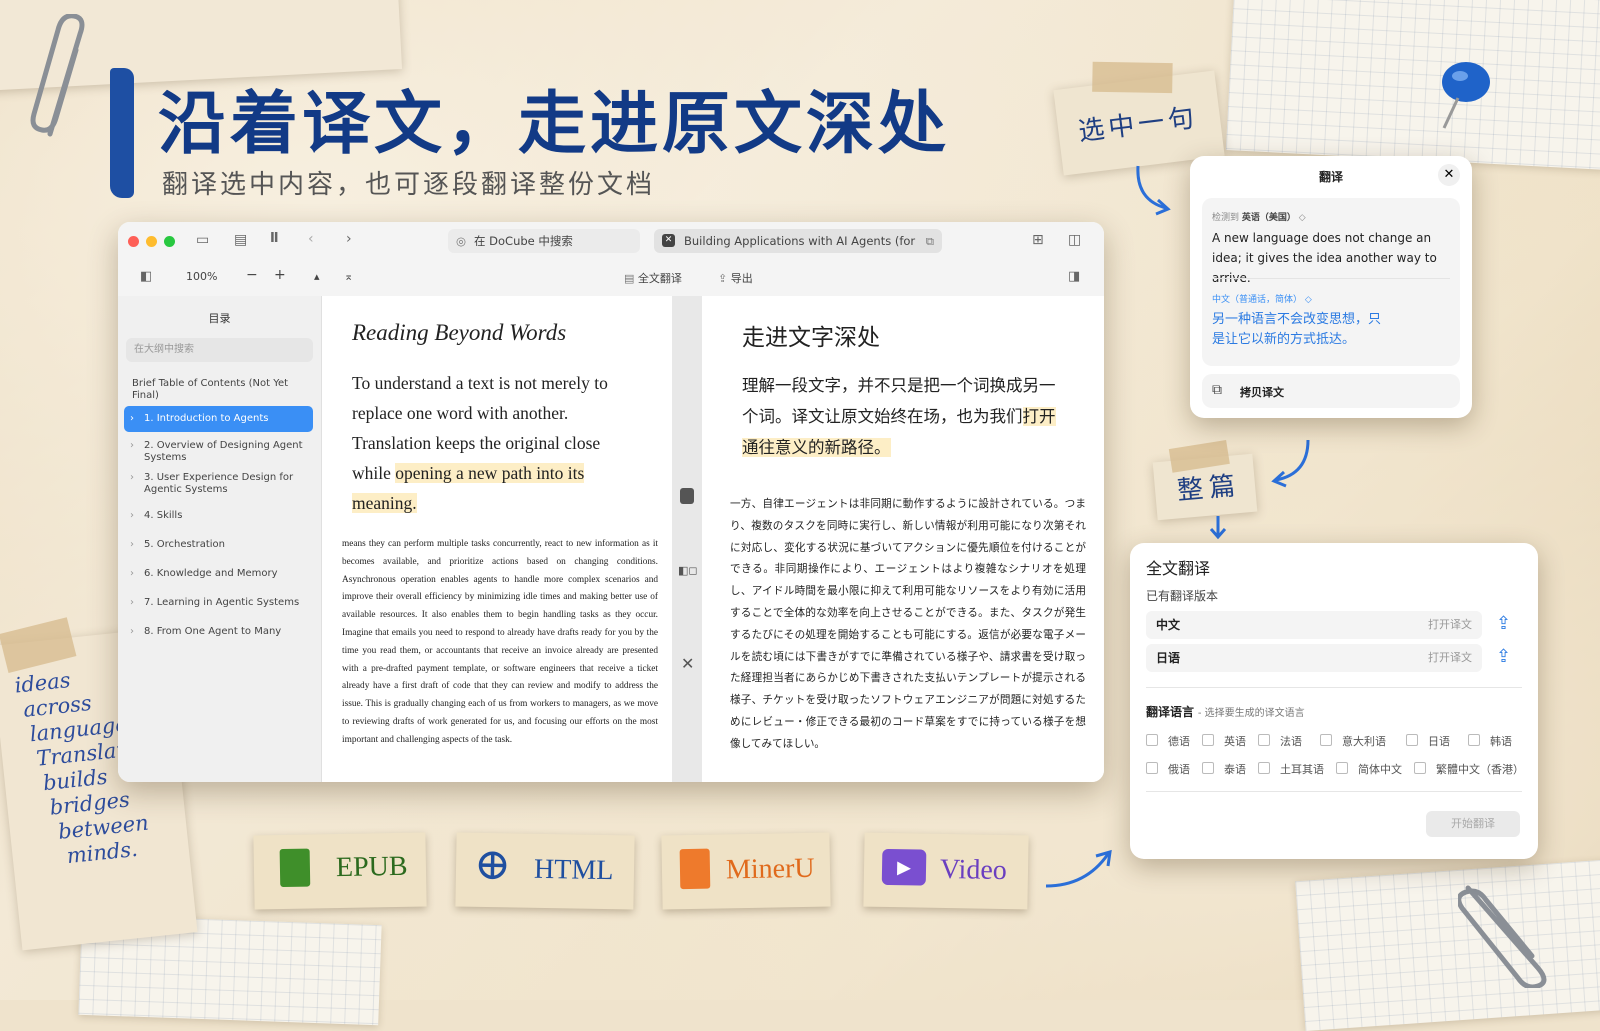  I want to click on paperclip-icon, so click(57, 75).